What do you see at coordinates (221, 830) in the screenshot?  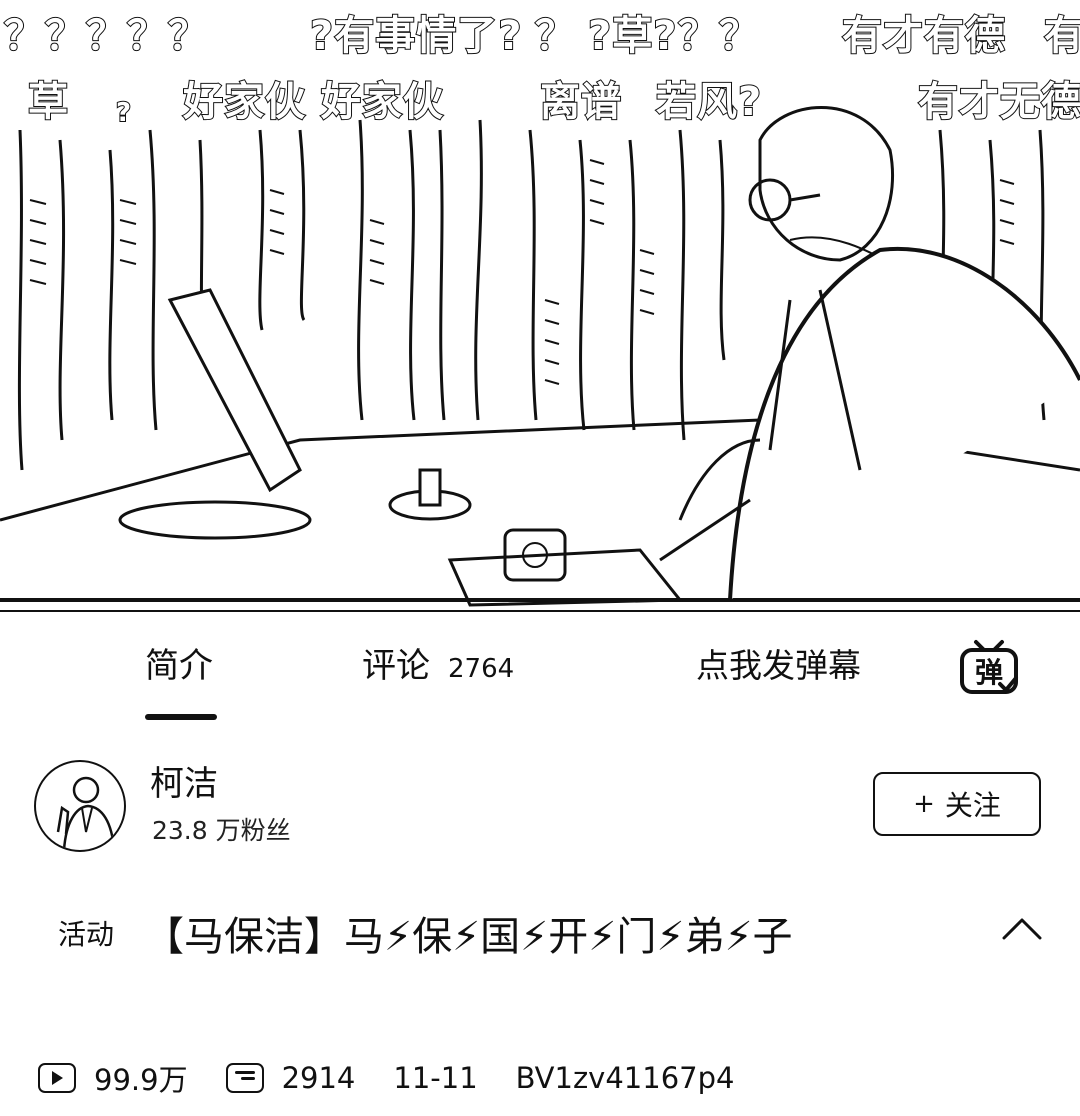 I see `uploader-fan-count: 23.8 万粉丝` at bounding box center [221, 830].